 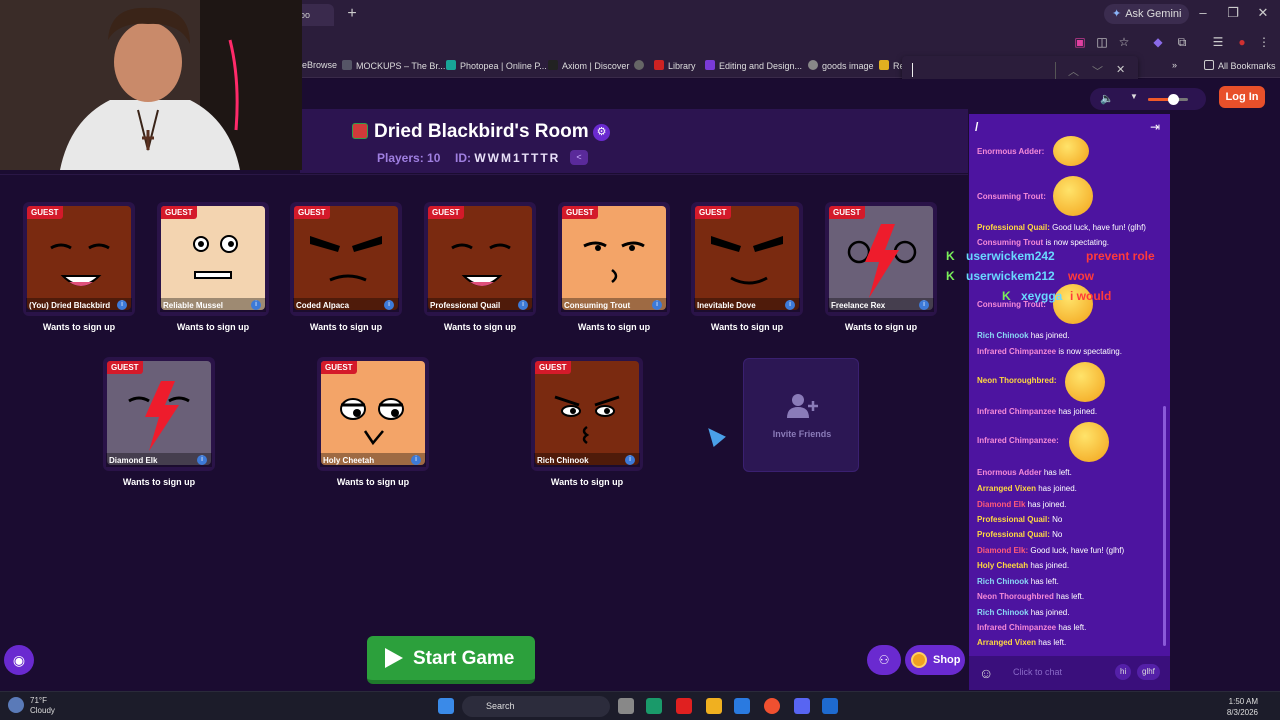 I want to click on find-input, so click(x=912, y=70).